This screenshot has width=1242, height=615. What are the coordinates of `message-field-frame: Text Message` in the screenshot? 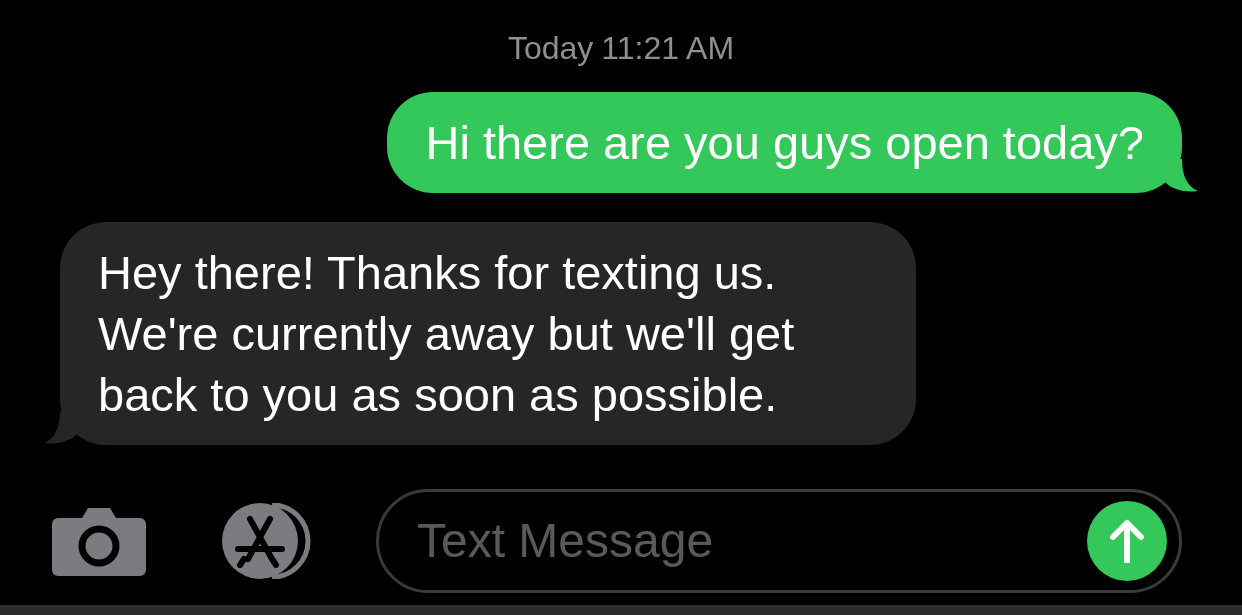 It's located at (779, 541).